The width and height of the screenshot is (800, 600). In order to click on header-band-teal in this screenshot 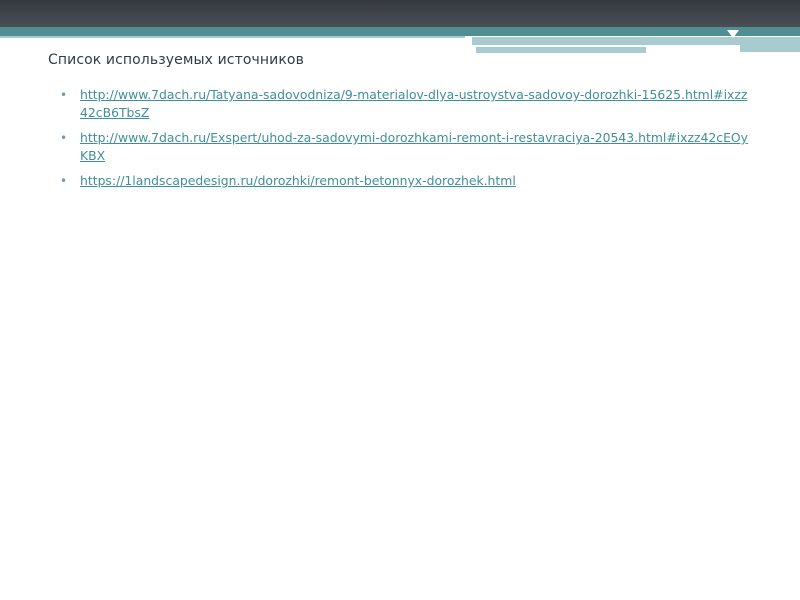, I will do `click(400, 31)`.